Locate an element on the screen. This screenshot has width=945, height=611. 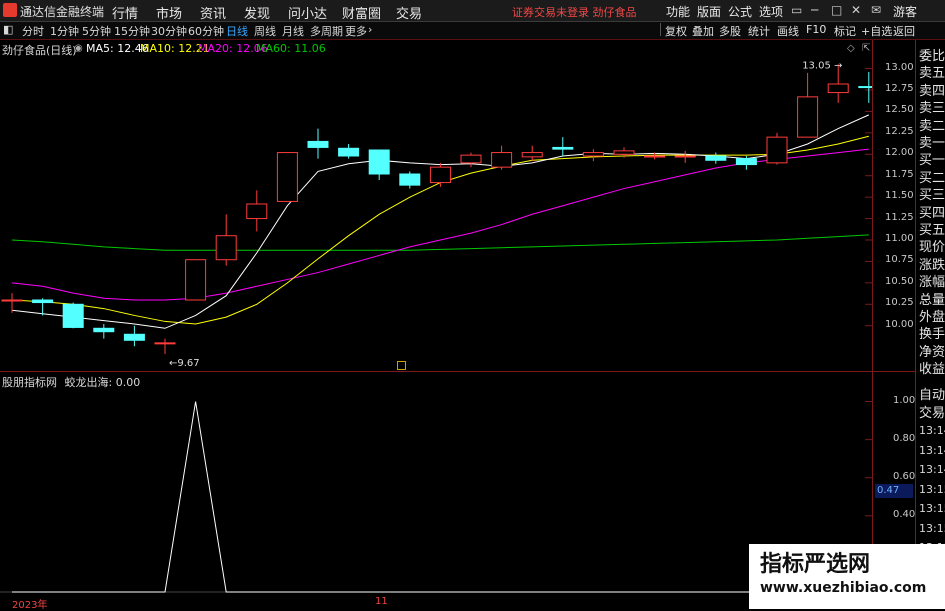
sidebar-label: 现价 is located at coordinates (932, 248).